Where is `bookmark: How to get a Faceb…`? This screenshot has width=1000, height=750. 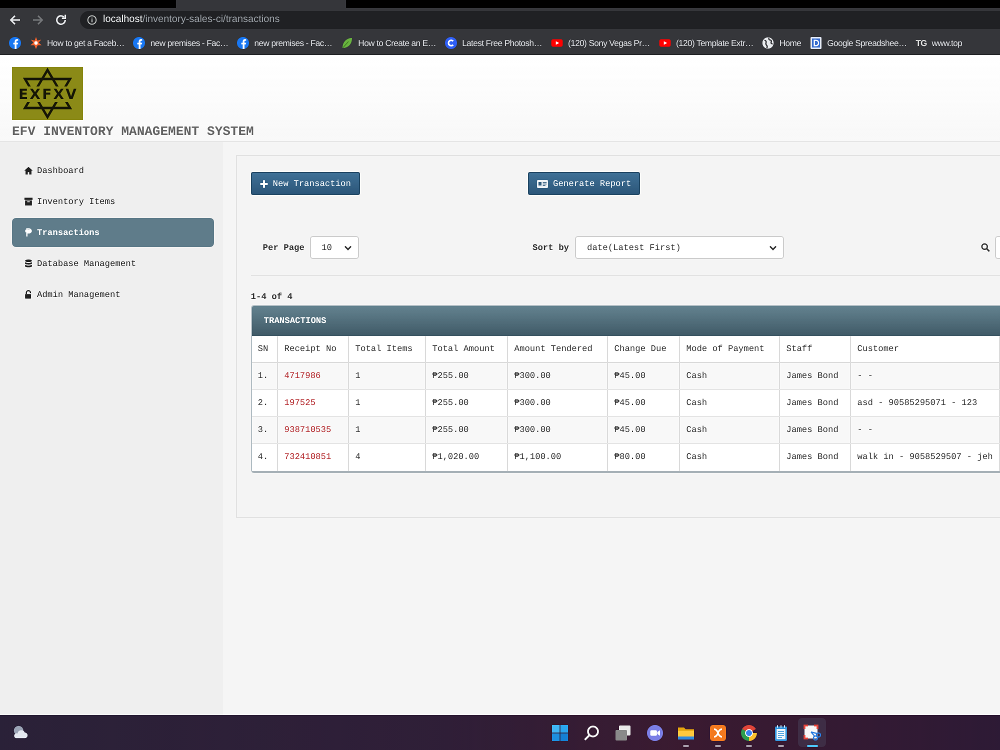 bookmark: How to get a Faceb… is located at coordinates (77, 42).